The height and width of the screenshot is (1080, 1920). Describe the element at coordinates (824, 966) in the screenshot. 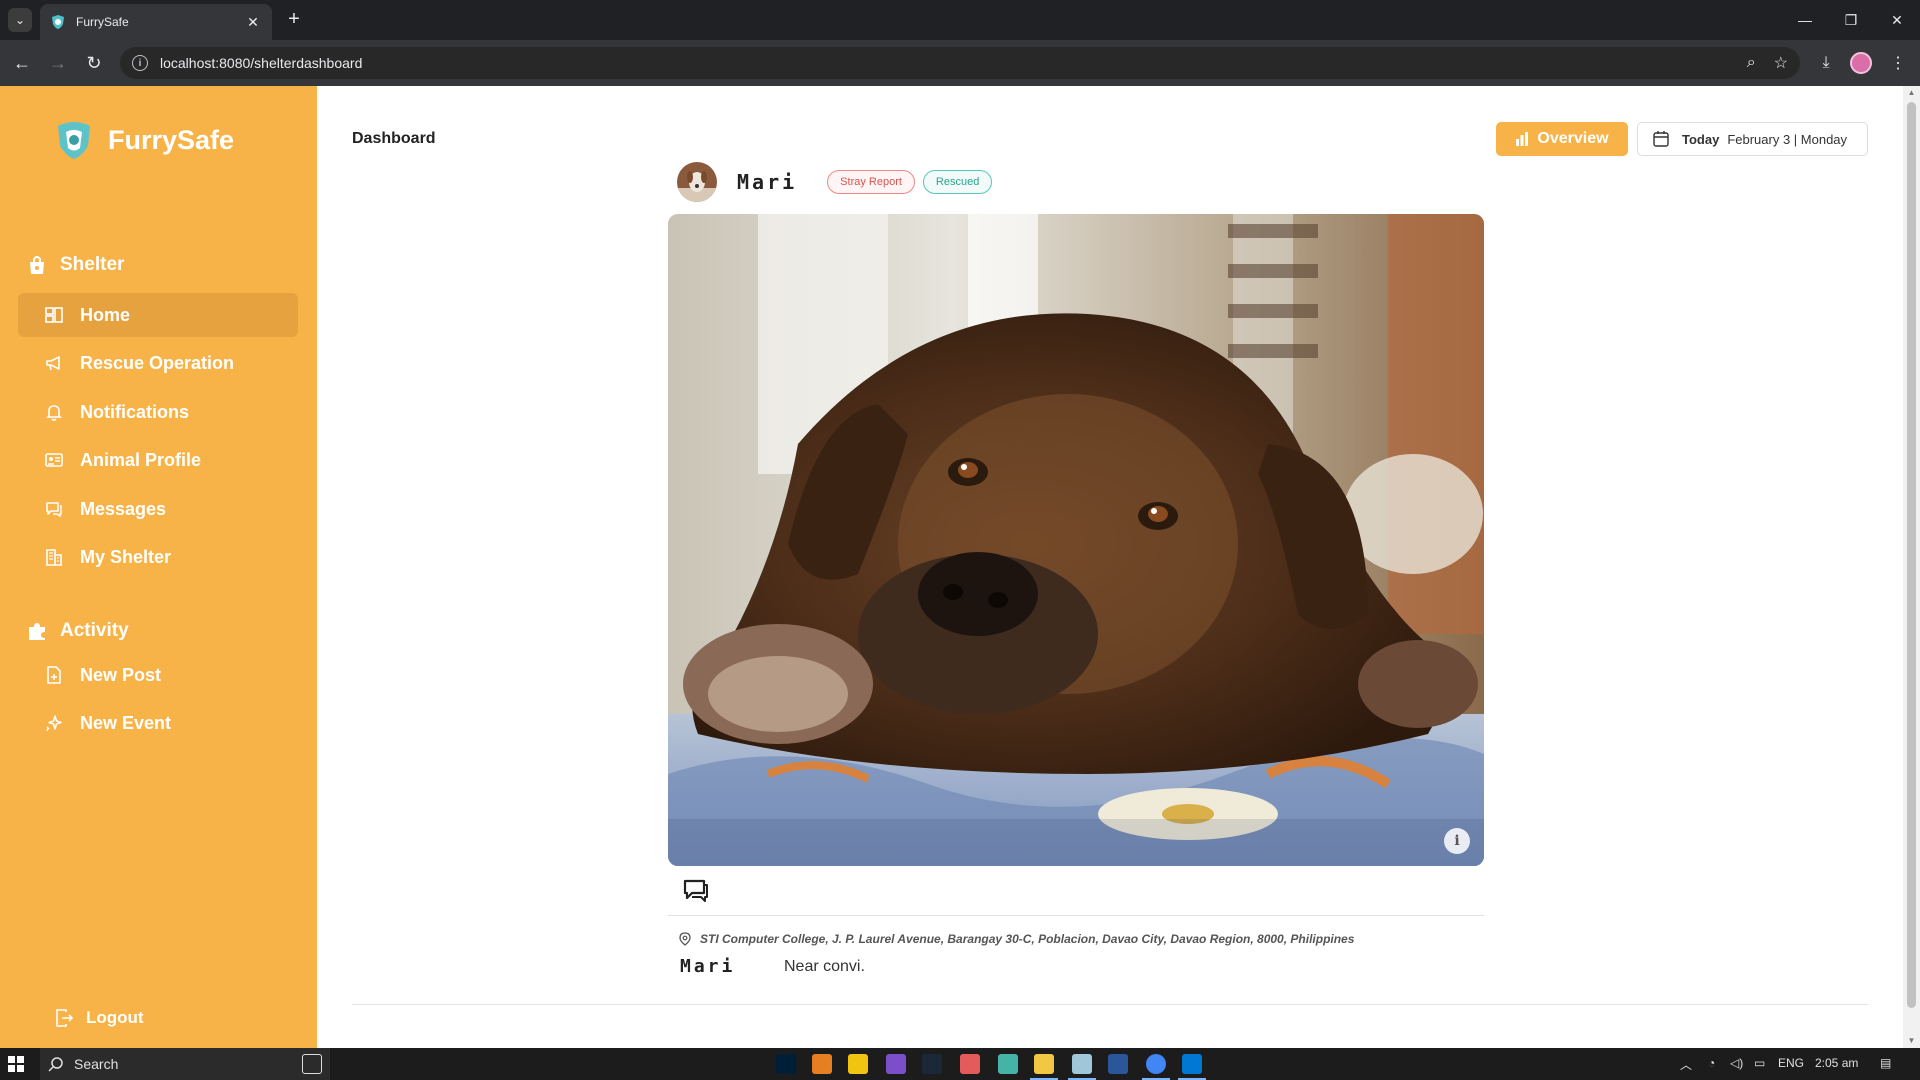

I see `caption-text: Near convi.` at that location.